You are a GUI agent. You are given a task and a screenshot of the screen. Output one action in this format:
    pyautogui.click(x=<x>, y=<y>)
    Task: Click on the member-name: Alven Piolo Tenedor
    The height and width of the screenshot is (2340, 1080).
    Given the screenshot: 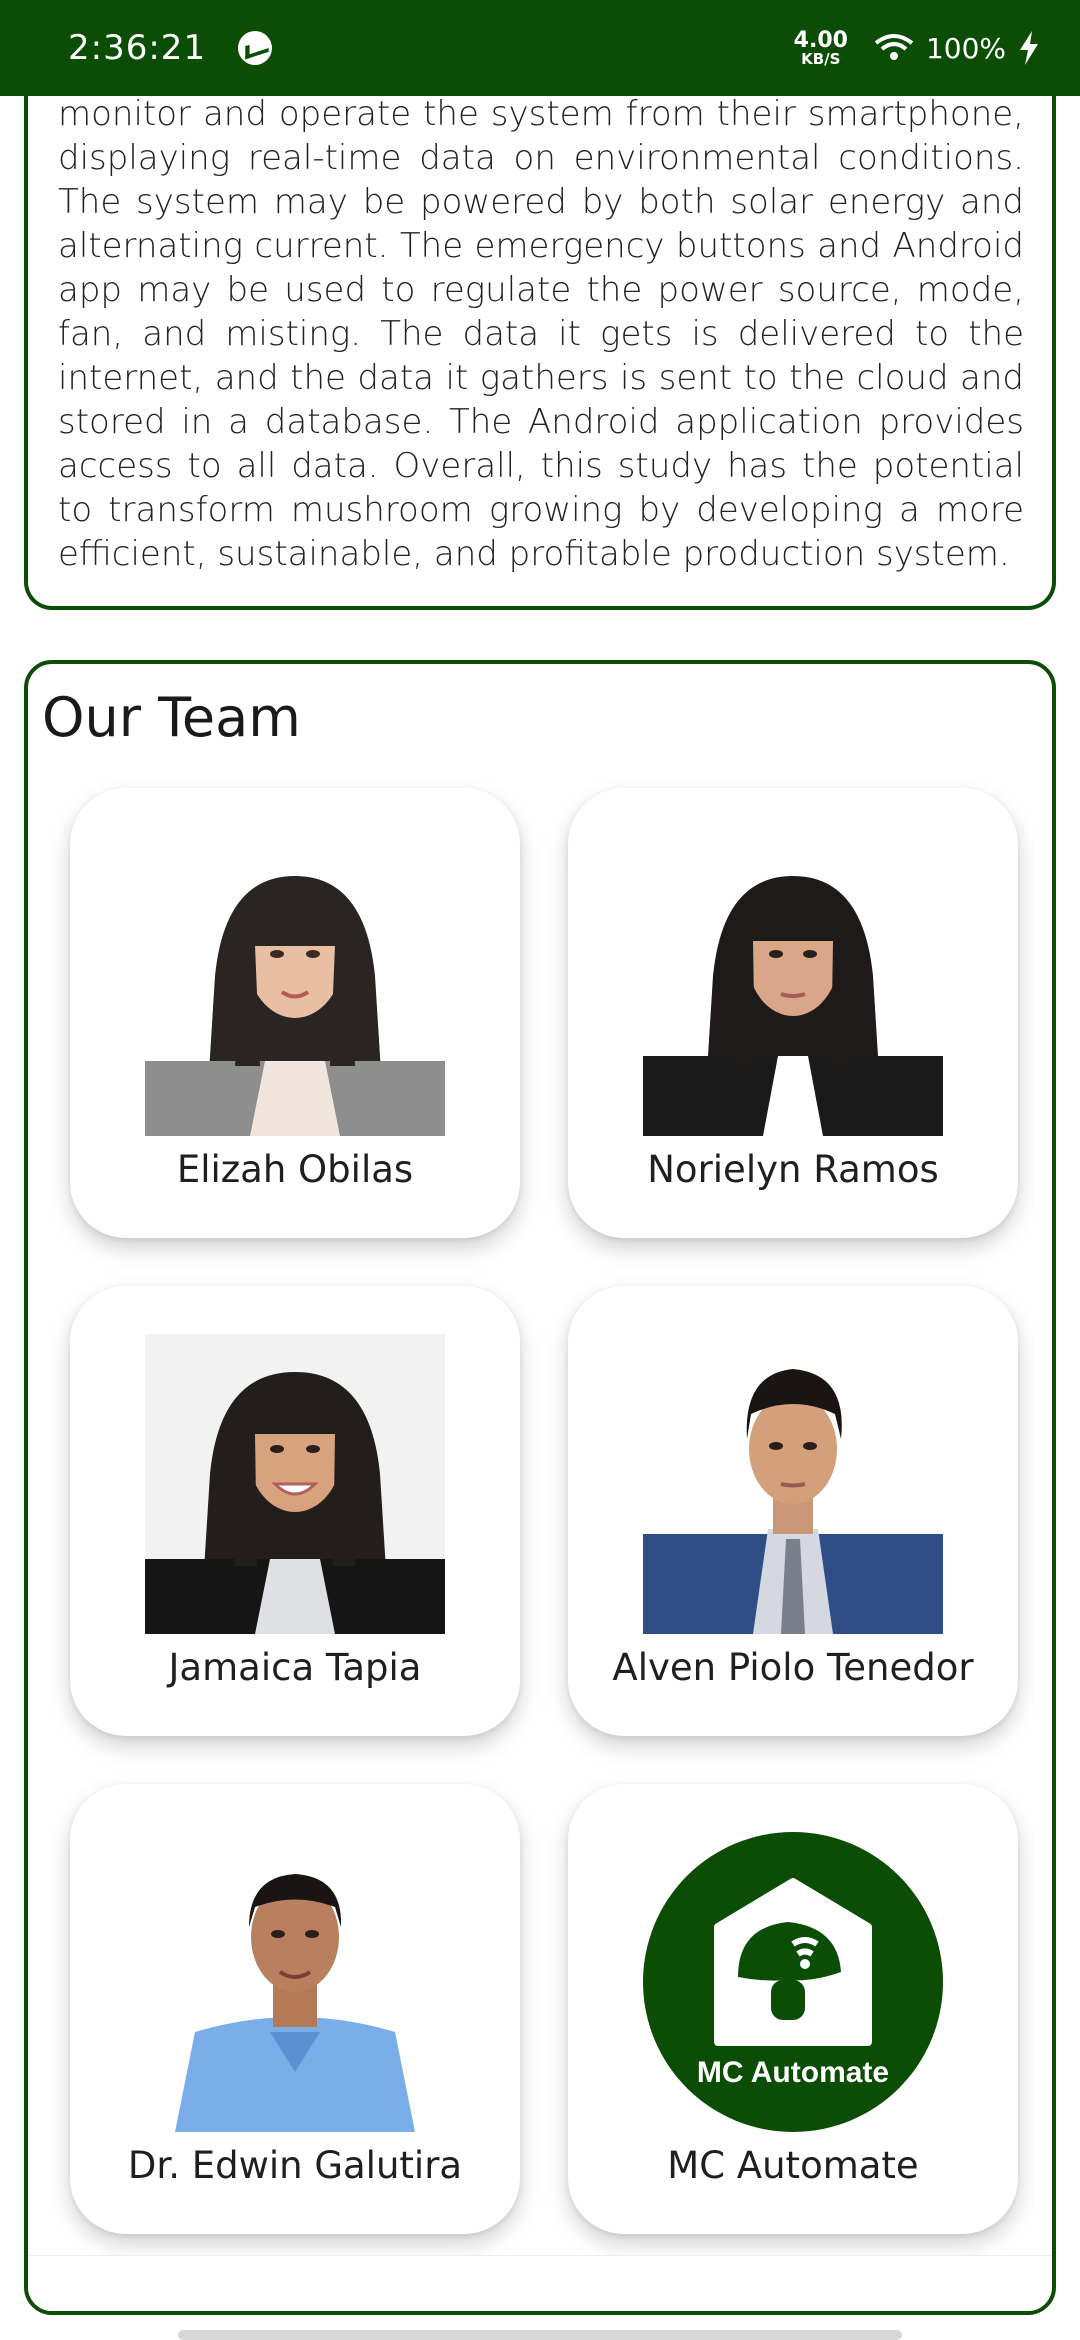 What is the action you would take?
    pyautogui.click(x=793, y=1667)
    